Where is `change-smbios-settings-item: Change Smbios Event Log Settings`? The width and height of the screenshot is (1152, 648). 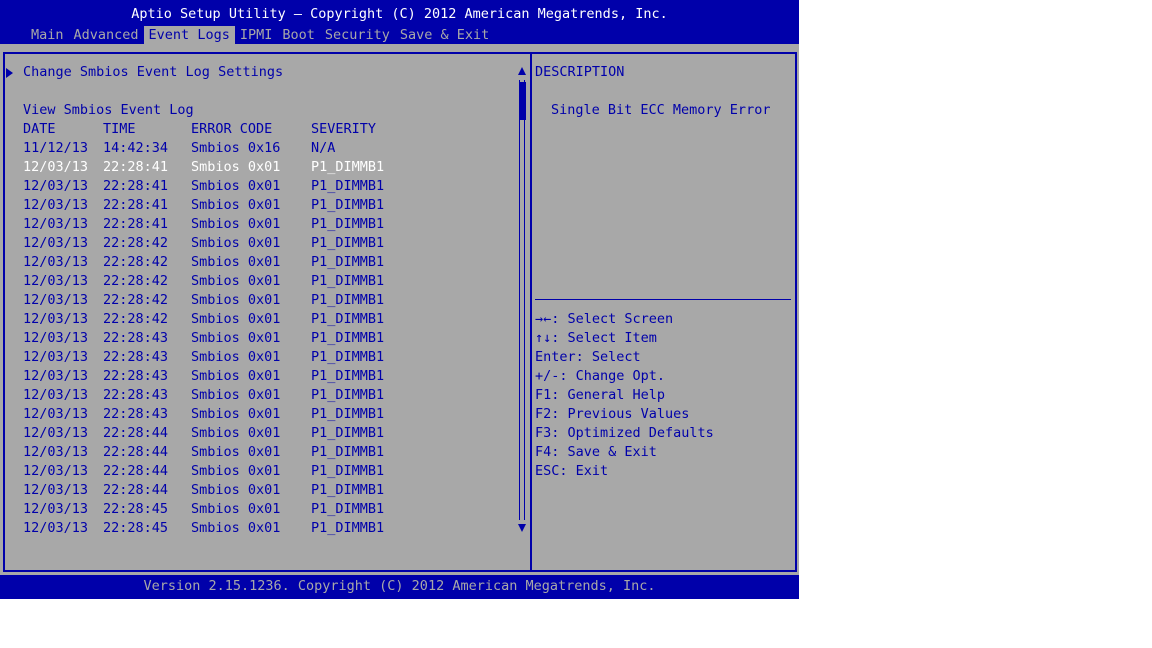 change-smbios-settings-item: Change Smbios Event Log Settings is located at coordinates (153, 72).